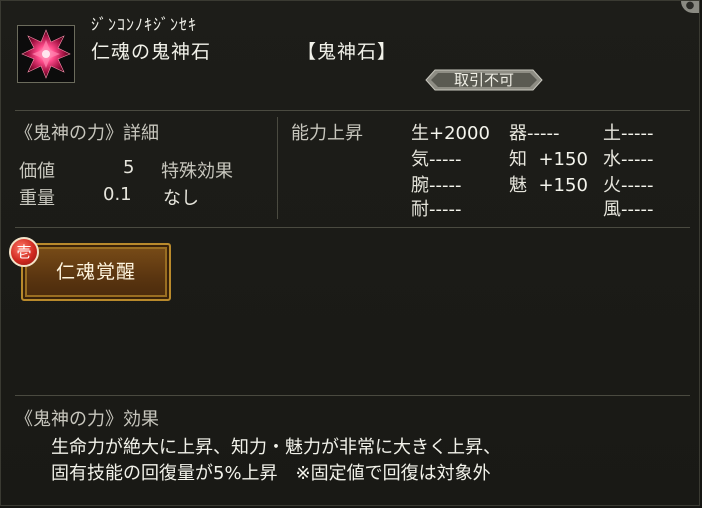  I want to click on stat-wind: 風-----, so click(628, 209).